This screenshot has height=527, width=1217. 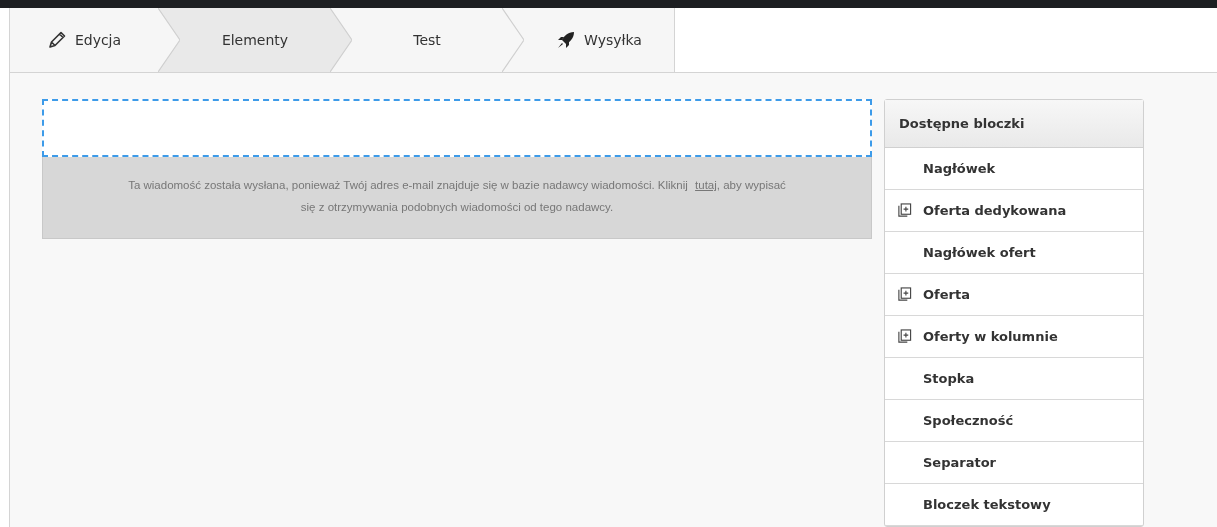 I want to click on step-tab: Wysyłka, so click(x=599, y=40).